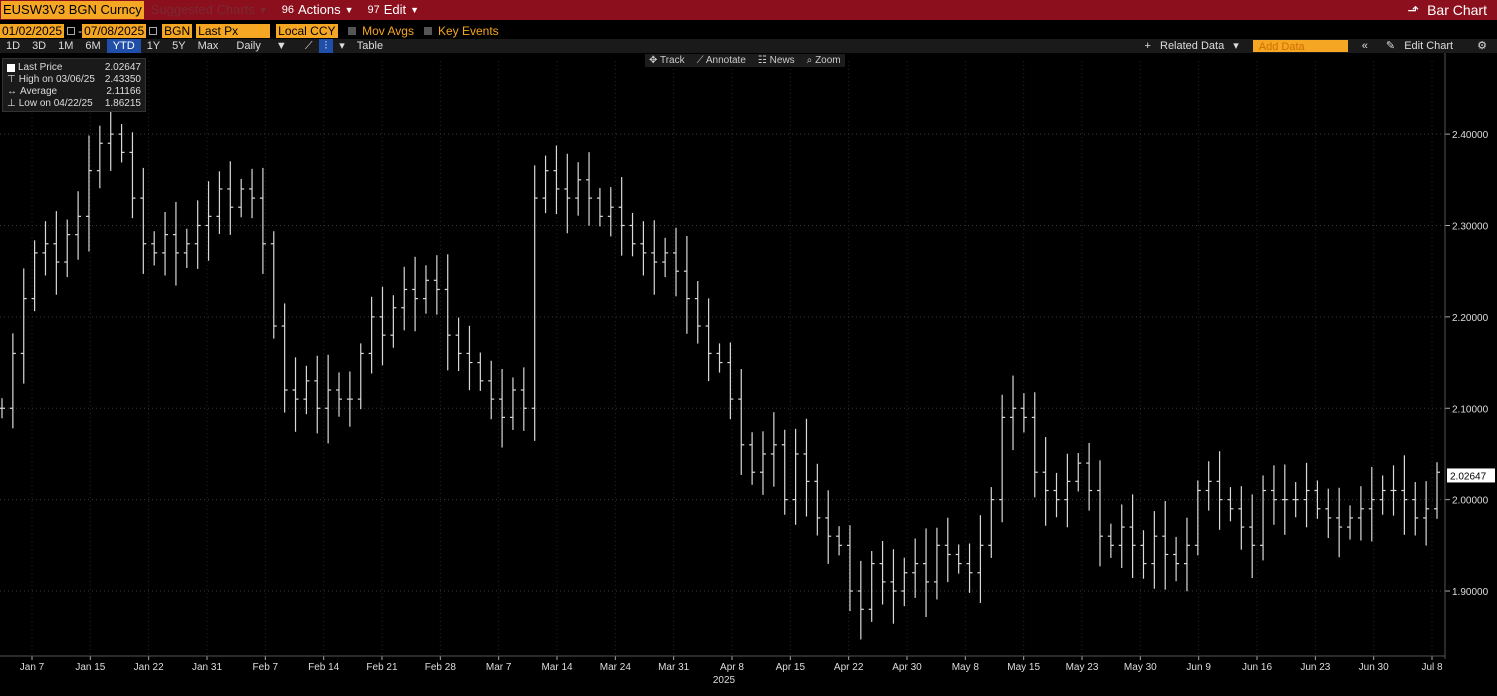 Image resolution: width=1497 pixels, height=696 pixels. Describe the element at coordinates (123, 46) in the screenshot. I see `period-ytd: YTD` at that location.